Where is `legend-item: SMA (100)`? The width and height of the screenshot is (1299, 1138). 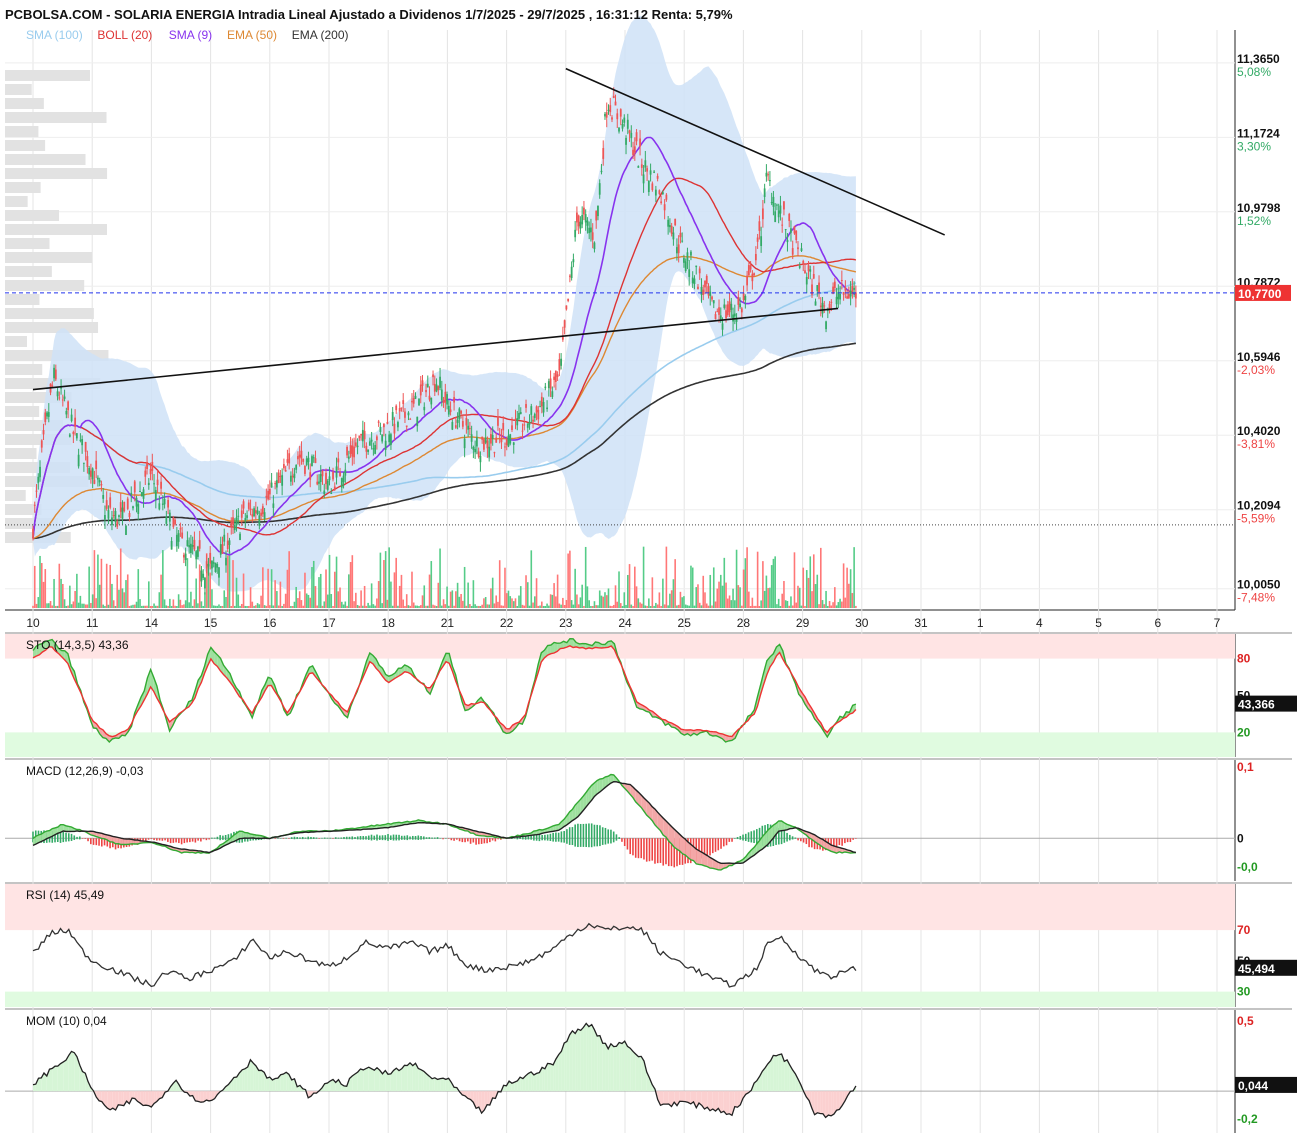
legend-item: SMA (100) is located at coordinates (54, 35).